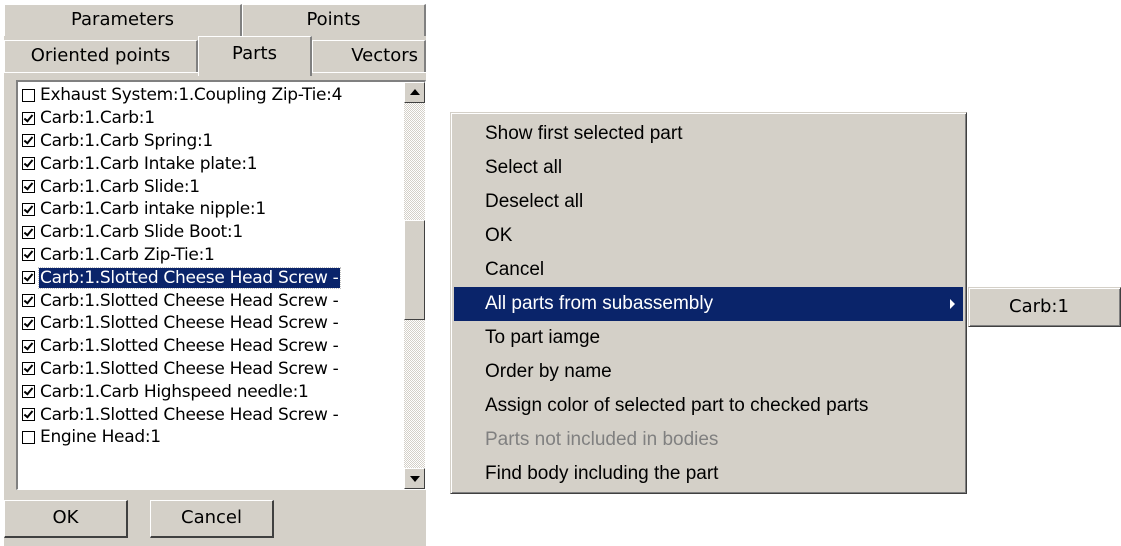  I want to click on tab-parameters: Parameters, so click(123, 20).